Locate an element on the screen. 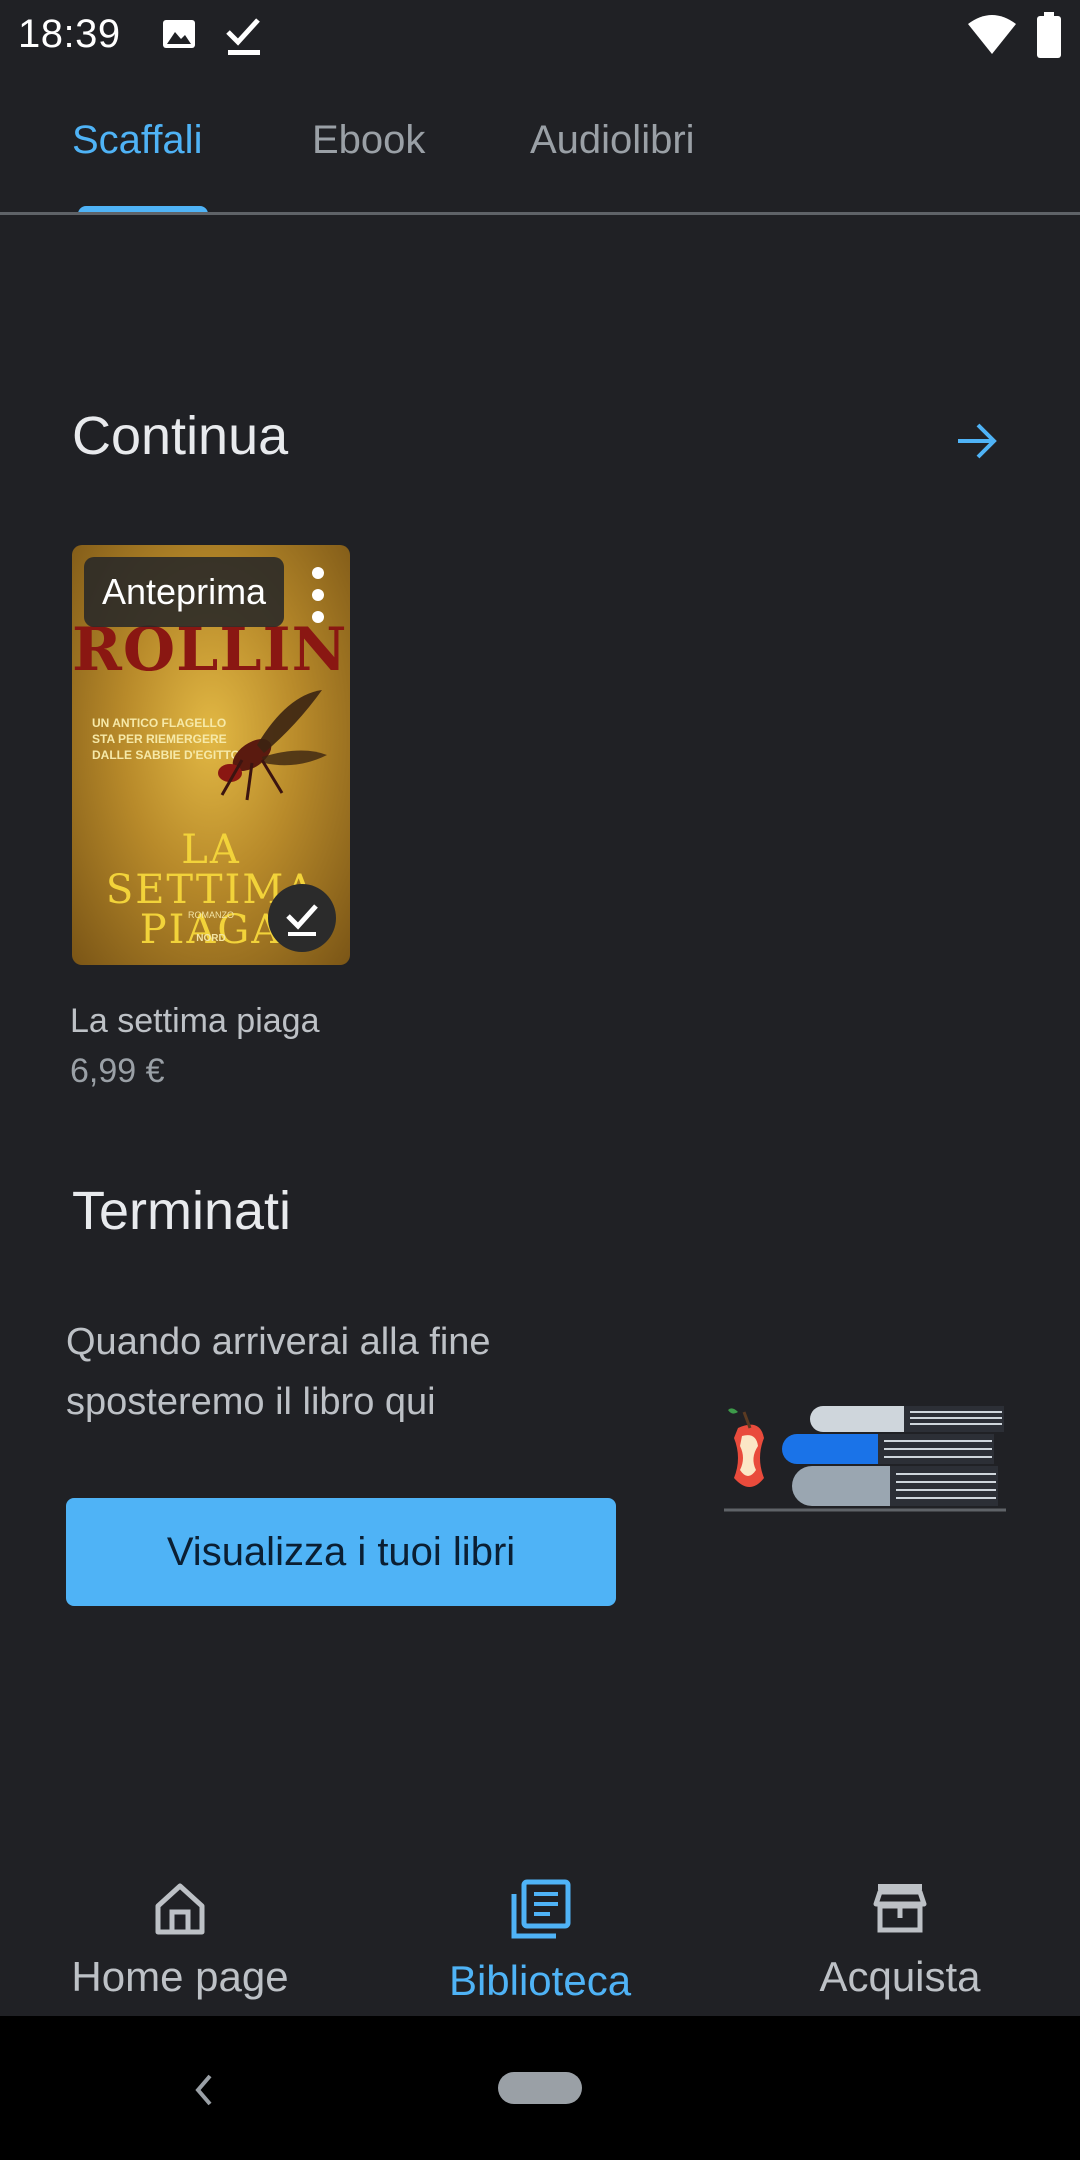  book-title: La settima piaga is located at coordinates (195, 1021).